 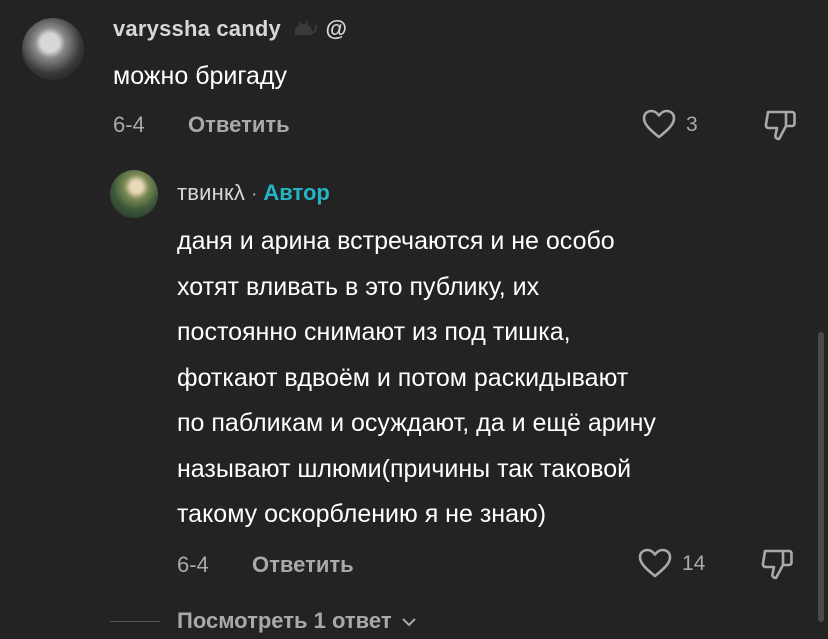 What do you see at coordinates (821, 477) in the screenshot?
I see `scrollbar` at bounding box center [821, 477].